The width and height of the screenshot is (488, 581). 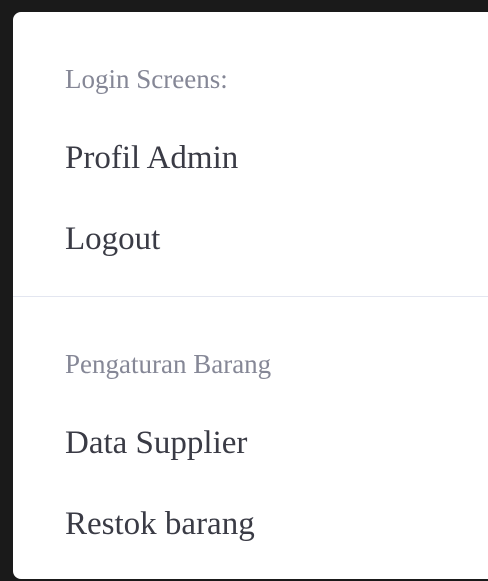 I want to click on menu-item-profil-admin: Profil Admin, so click(x=151, y=158).